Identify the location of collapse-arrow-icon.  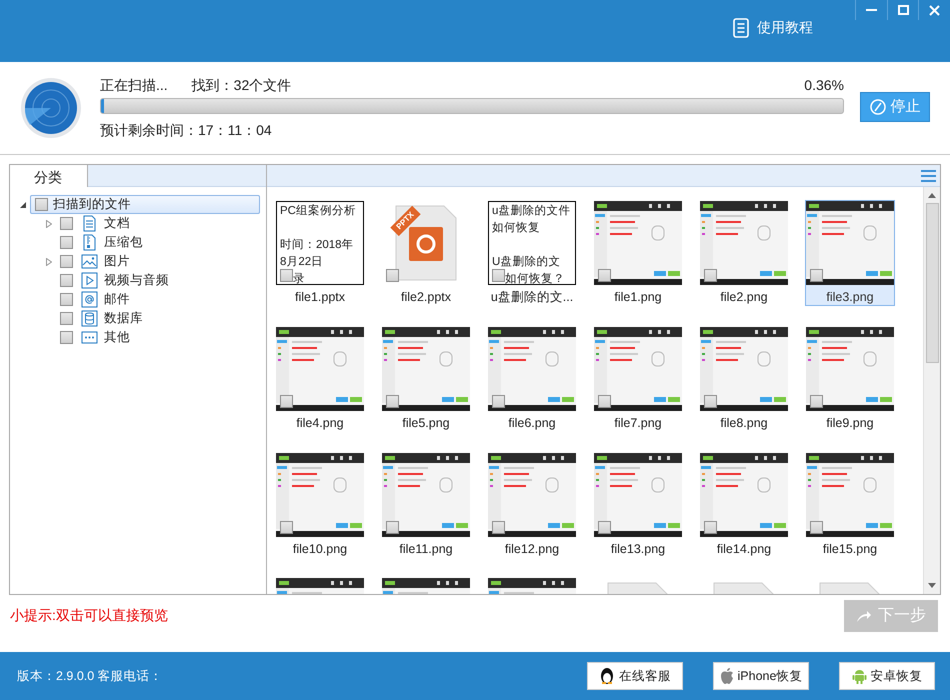
(23, 205).